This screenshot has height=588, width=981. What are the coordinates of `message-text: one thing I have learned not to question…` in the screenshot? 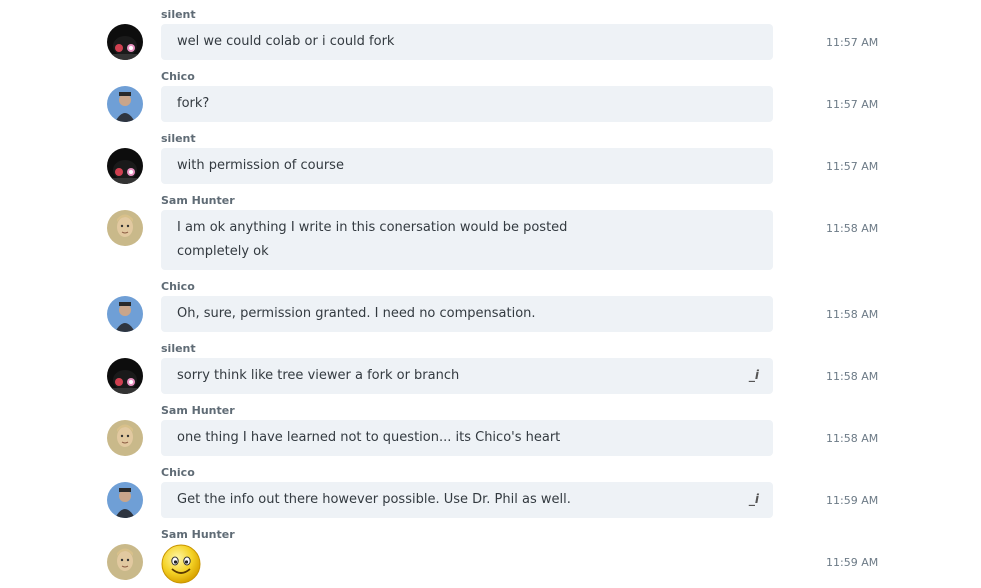 It's located at (369, 437).